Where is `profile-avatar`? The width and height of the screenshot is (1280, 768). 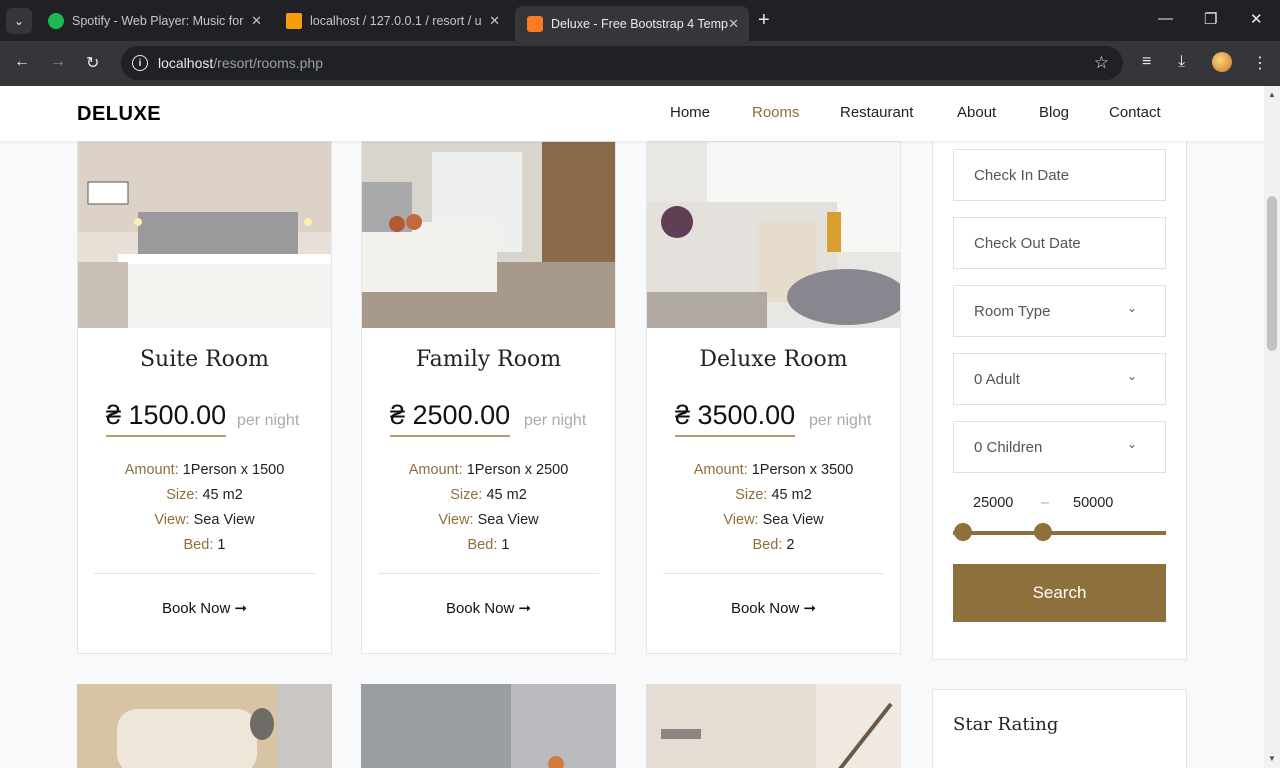 profile-avatar is located at coordinates (1222, 62).